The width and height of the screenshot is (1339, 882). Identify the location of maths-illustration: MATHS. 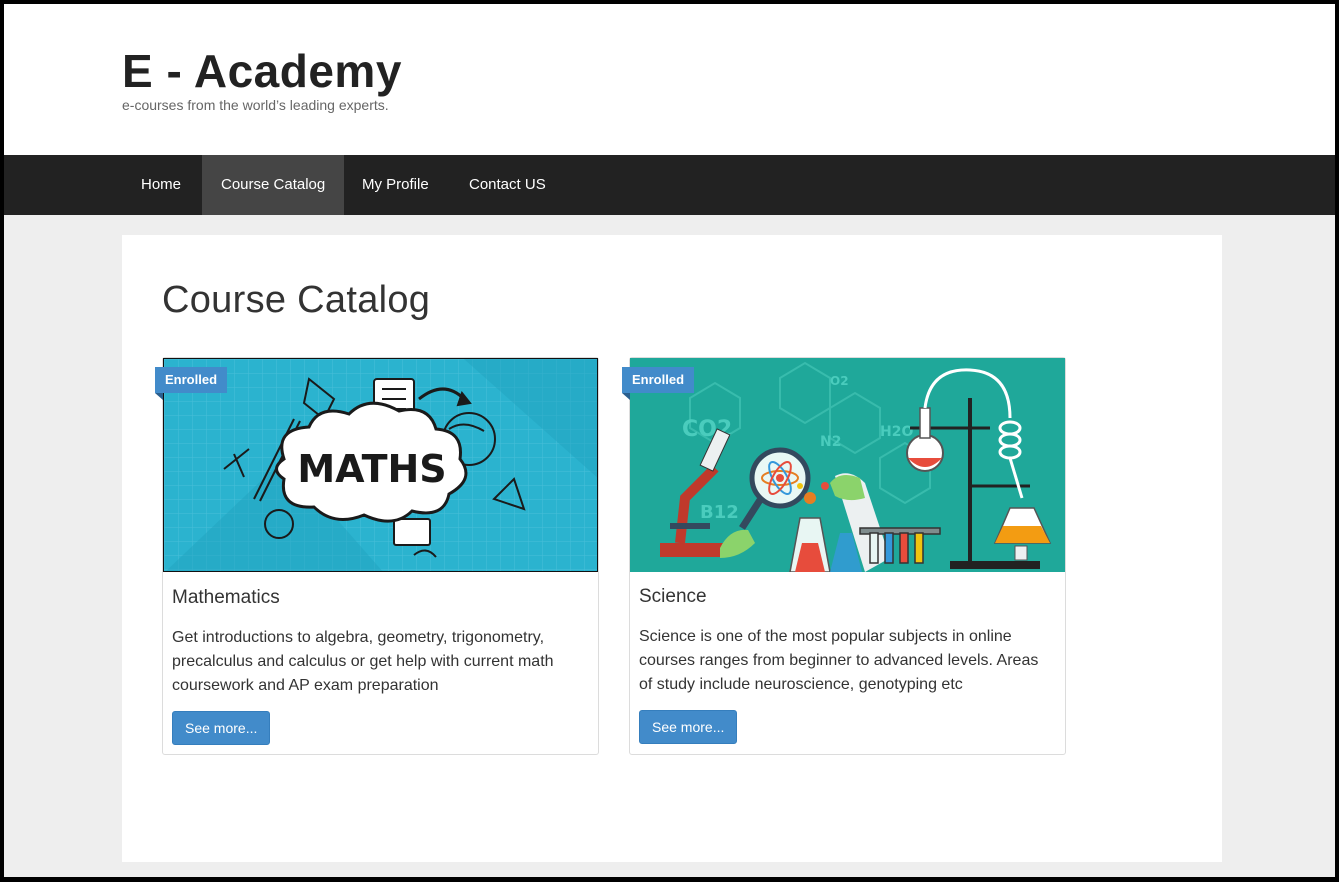
(380, 465).